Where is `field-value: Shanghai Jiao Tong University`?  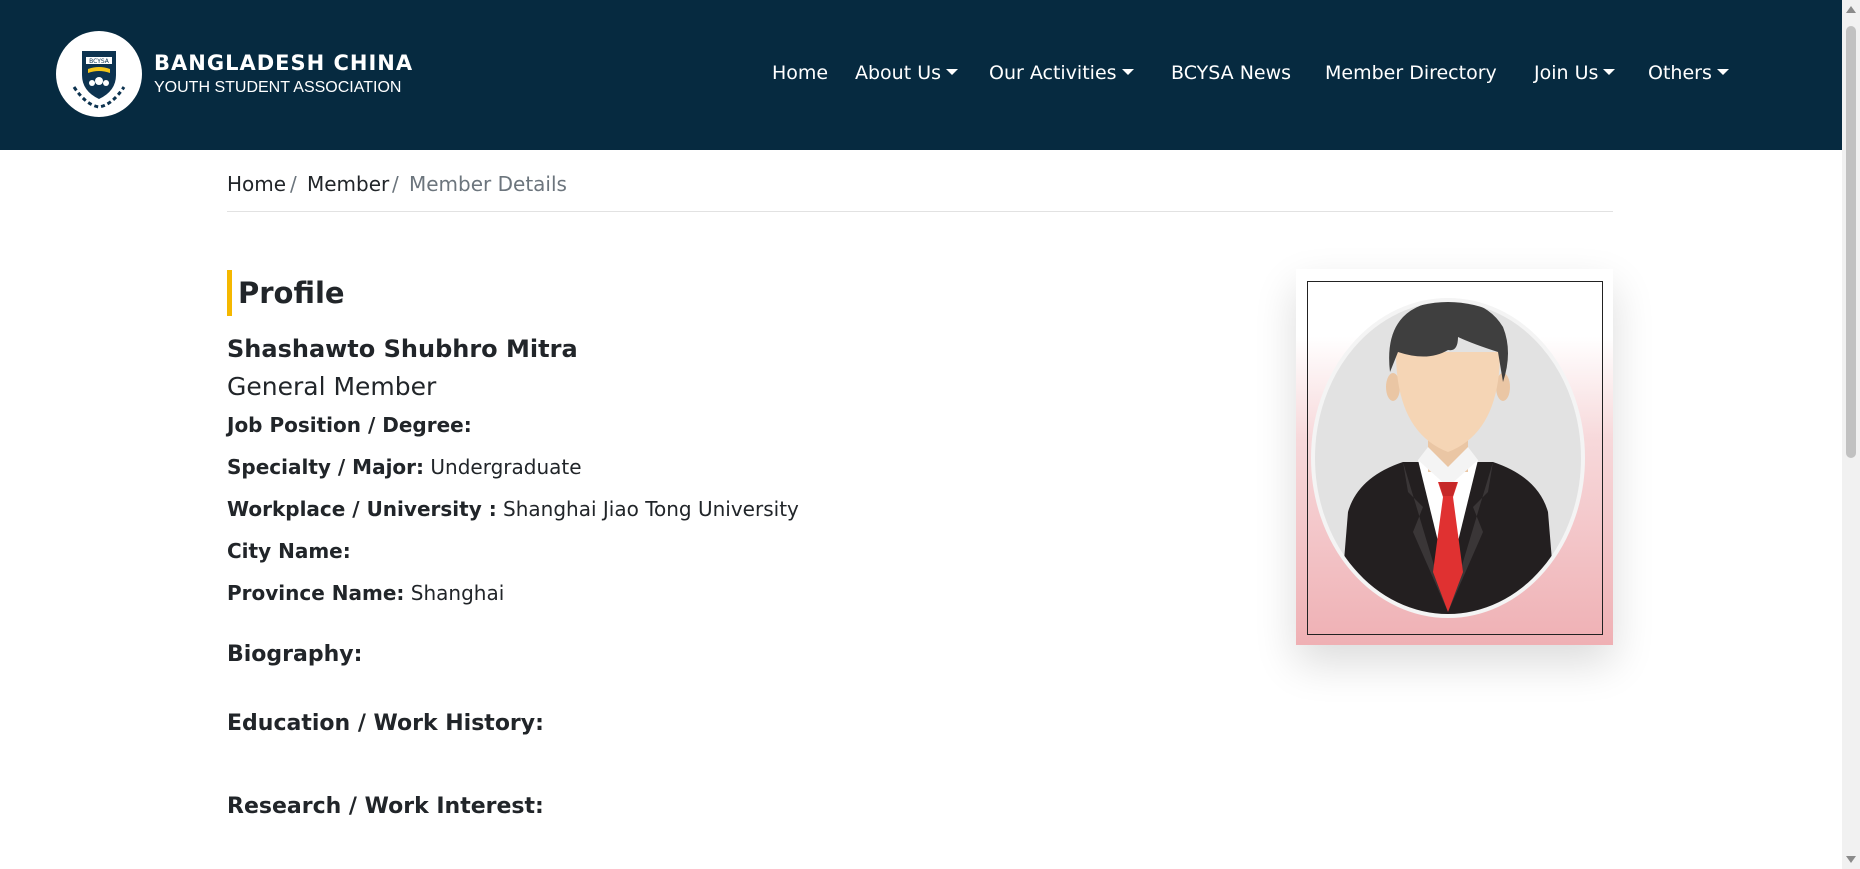
field-value: Shanghai Jiao Tong University is located at coordinates (651, 509).